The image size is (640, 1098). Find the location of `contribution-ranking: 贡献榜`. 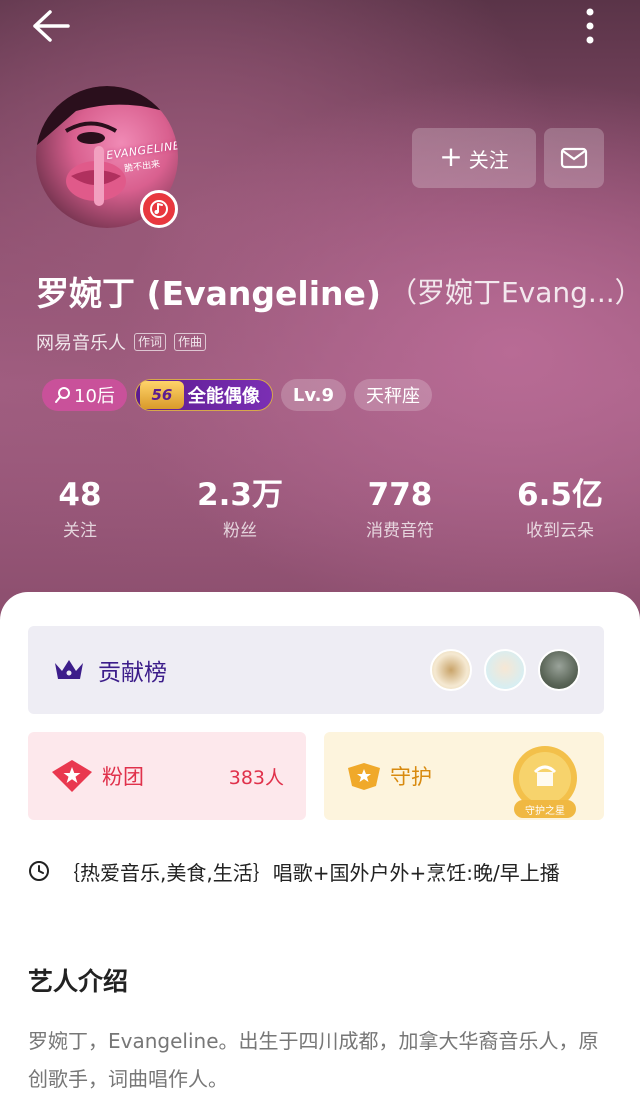

contribution-ranking: 贡献榜 is located at coordinates (316, 670).